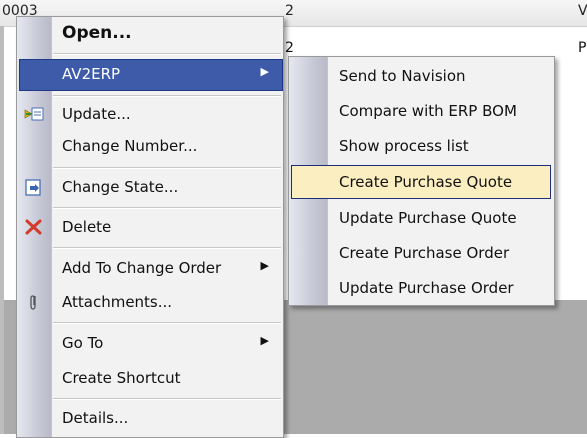  Describe the element at coordinates (91, 74) in the screenshot. I see `menu-item-label: AV2ERP` at that location.